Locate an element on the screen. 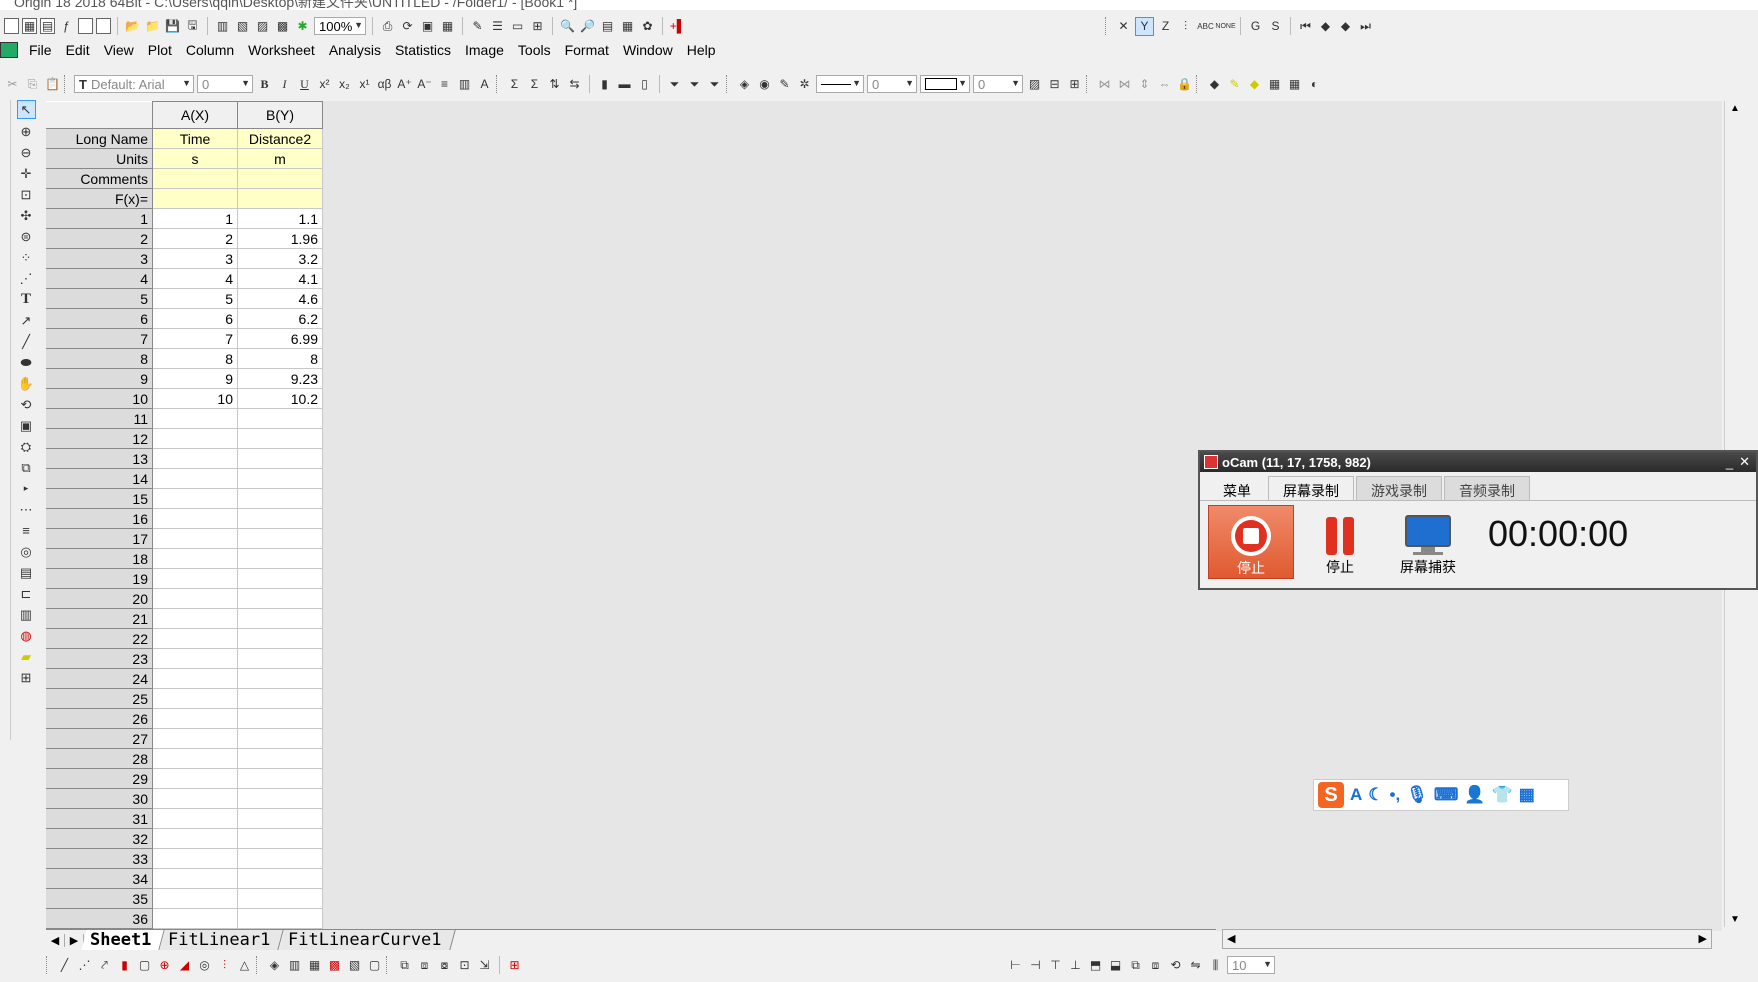 Image resolution: width=1758 pixels, height=982 pixels. row-header: 21 is located at coordinates (99, 618).